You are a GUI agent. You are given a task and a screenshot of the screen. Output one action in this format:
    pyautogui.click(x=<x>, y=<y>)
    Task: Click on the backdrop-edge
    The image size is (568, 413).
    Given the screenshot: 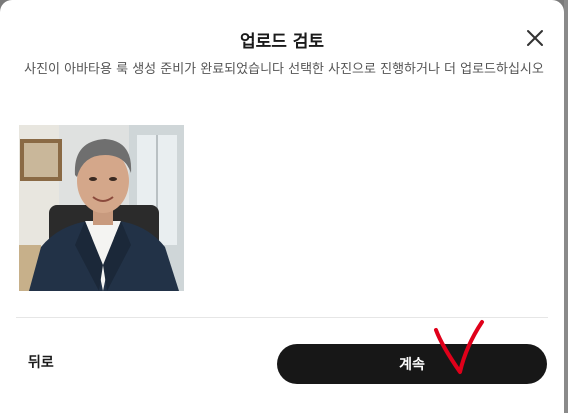 What is the action you would take?
    pyautogui.click(x=566, y=206)
    